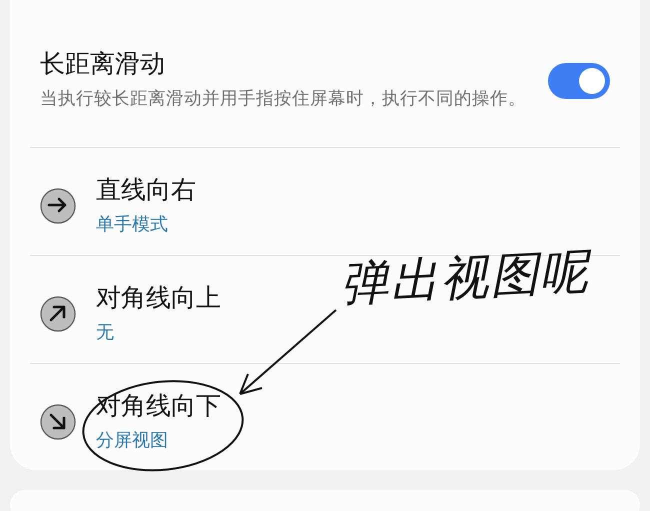 This screenshot has height=511, width=650. Describe the element at coordinates (579, 80) in the screenshot. I see `toggle-switch` at that location.